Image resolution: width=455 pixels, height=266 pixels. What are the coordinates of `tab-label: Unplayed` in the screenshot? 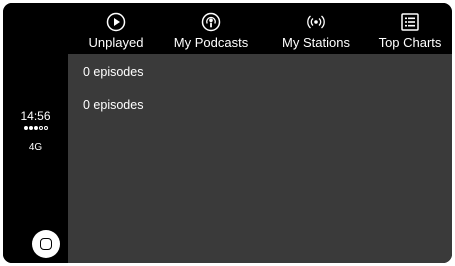 It's located at (116, 42).